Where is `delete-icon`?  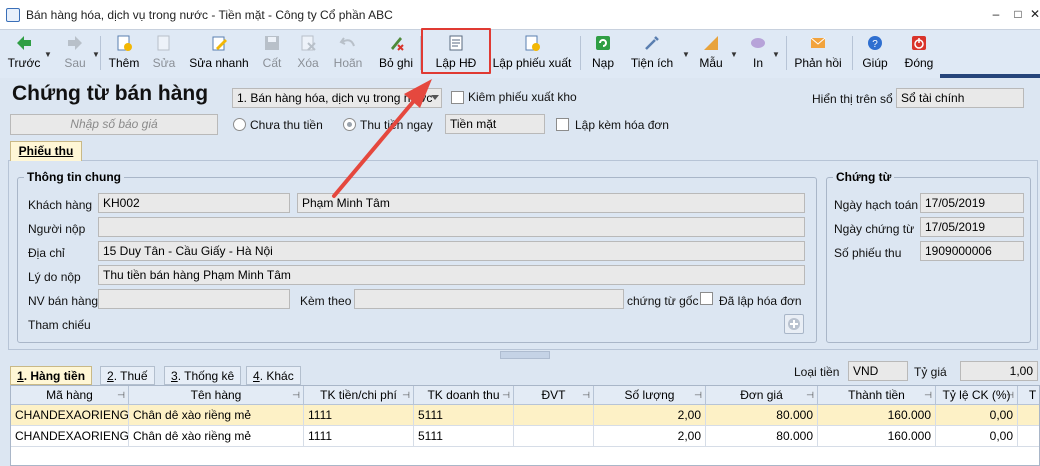 delete-icon is located at coordinates (308, 43).